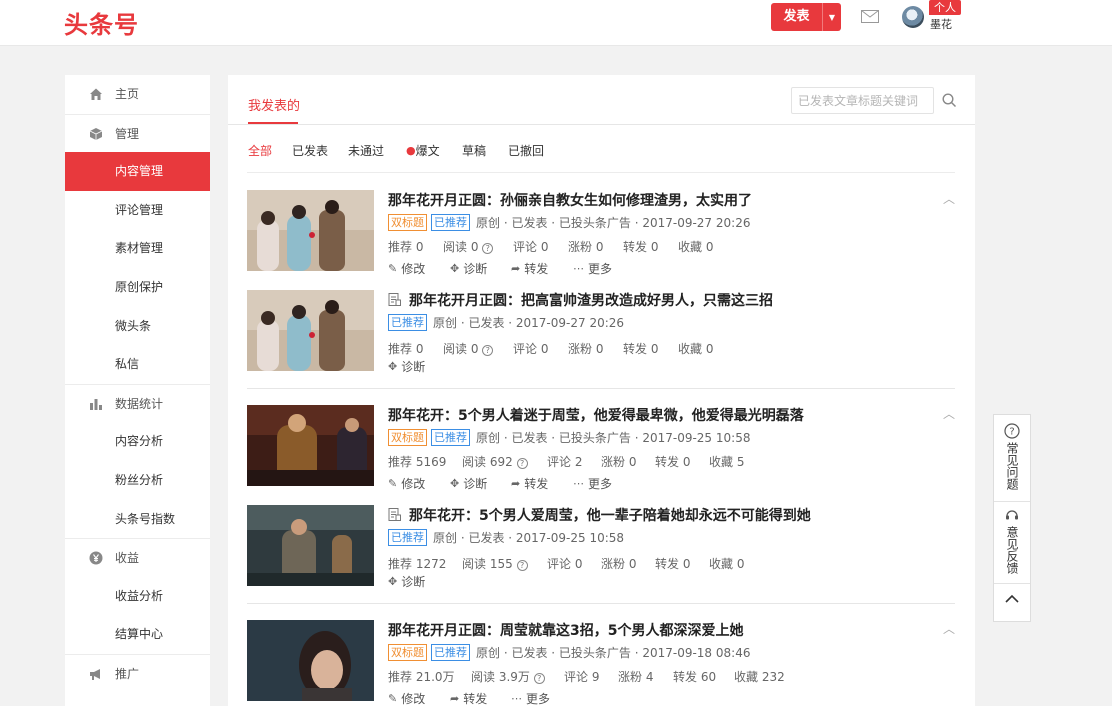 The height and width of the screenshot is (706, 1112). I want to click on filter-withdrawn: 已撤回, so click(533, 150).